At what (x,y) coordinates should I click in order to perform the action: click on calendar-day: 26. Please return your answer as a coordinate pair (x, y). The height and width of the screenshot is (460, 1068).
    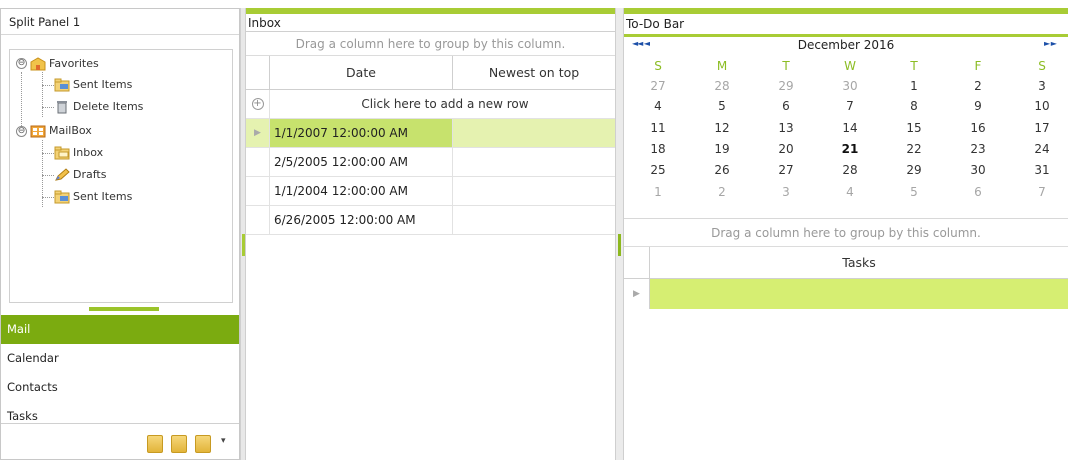
    Looking at the image, I should click on (722, 170).